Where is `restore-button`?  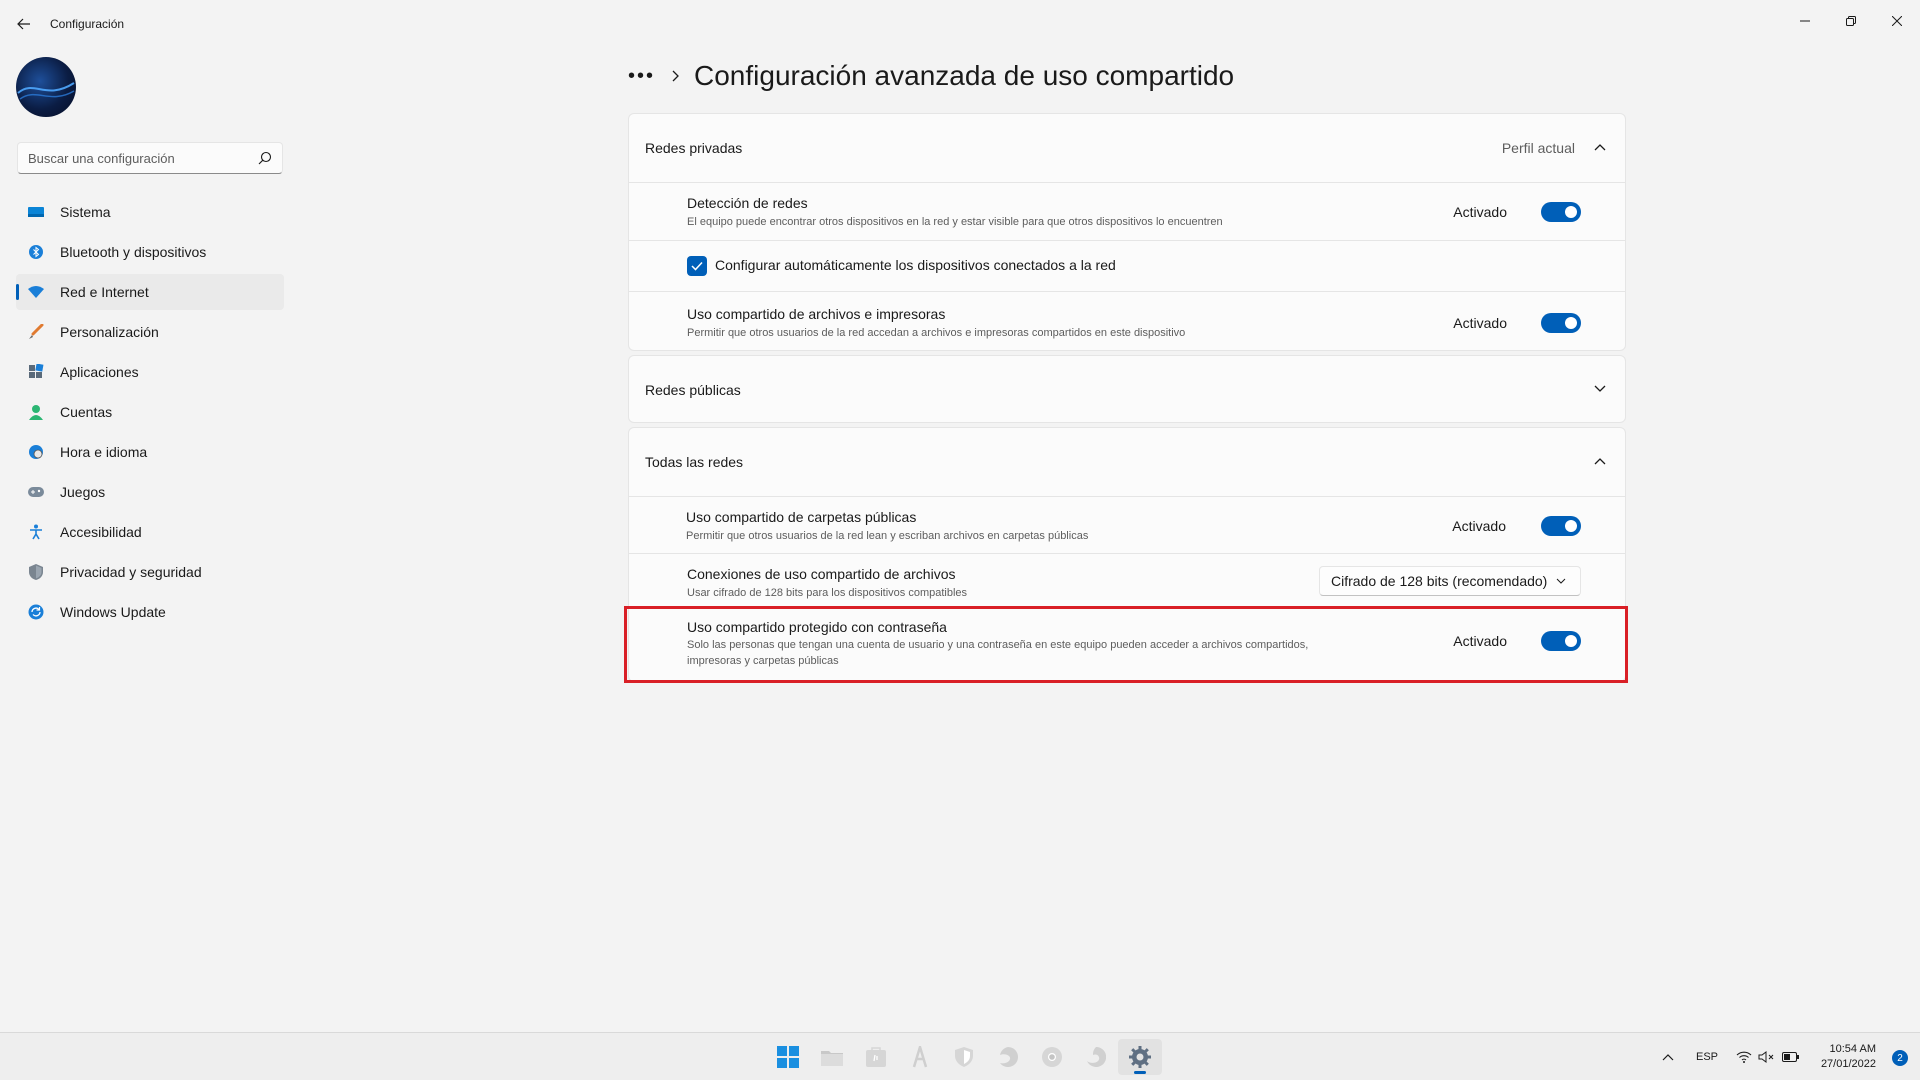
restore-button is located at coordinates (1851, 21).